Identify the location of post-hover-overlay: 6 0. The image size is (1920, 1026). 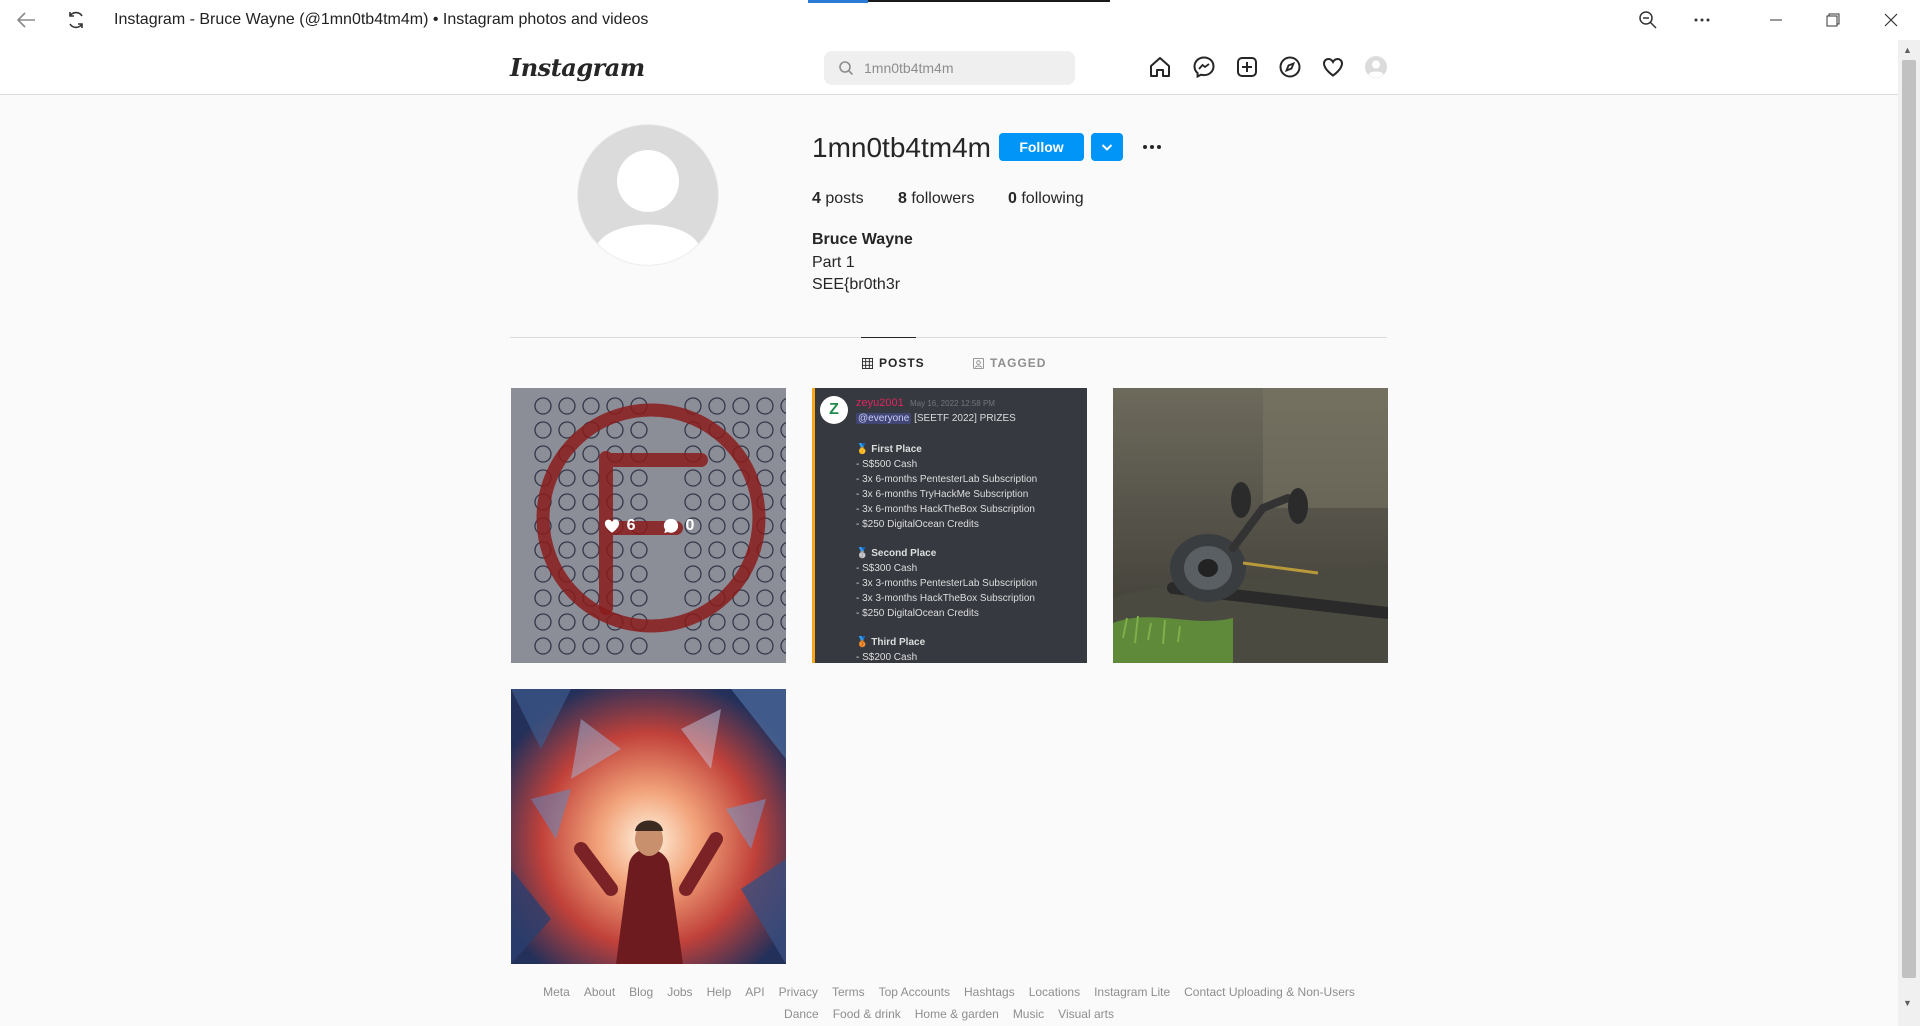
(648, 525).